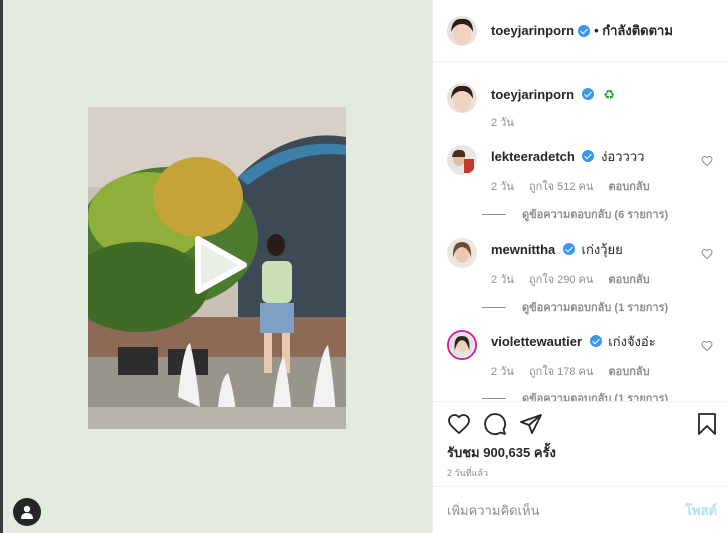 The image size is (728, 533). I want to click on caption-avatar-image, so click(462, 98).